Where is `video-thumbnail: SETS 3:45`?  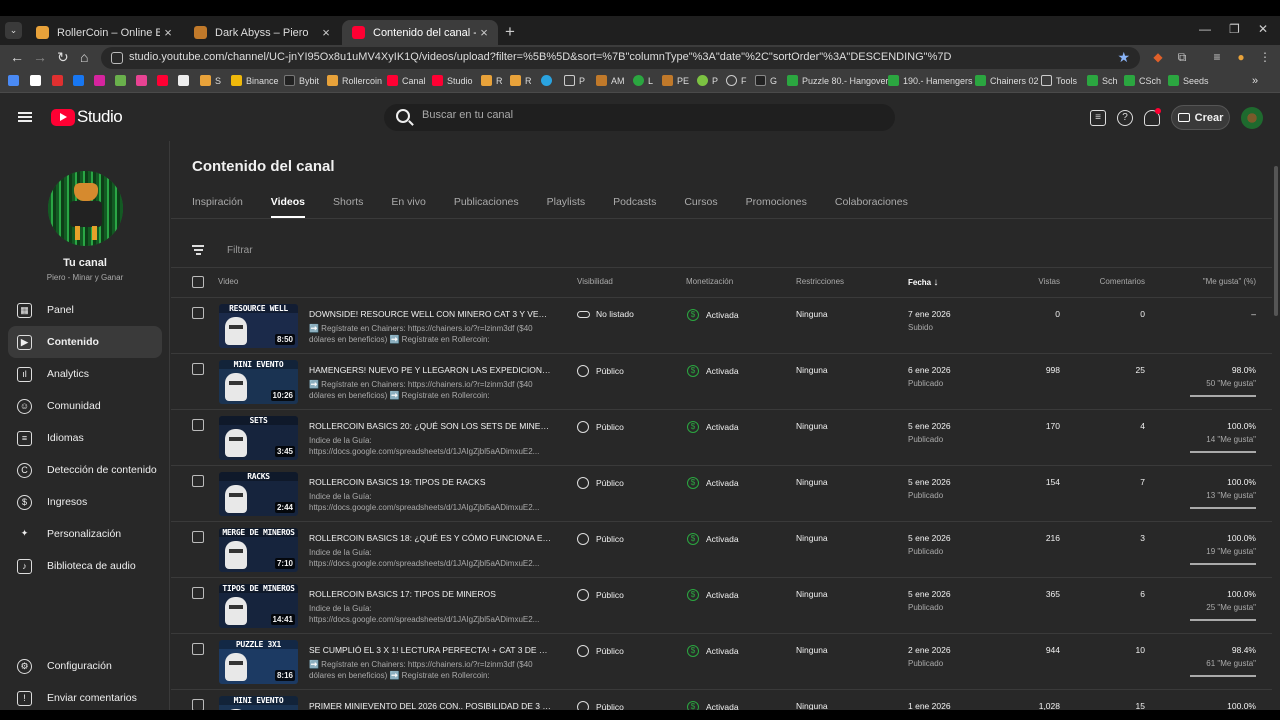 video-thumbnail: SETS 3:45 is located at coordinates (258, 438).